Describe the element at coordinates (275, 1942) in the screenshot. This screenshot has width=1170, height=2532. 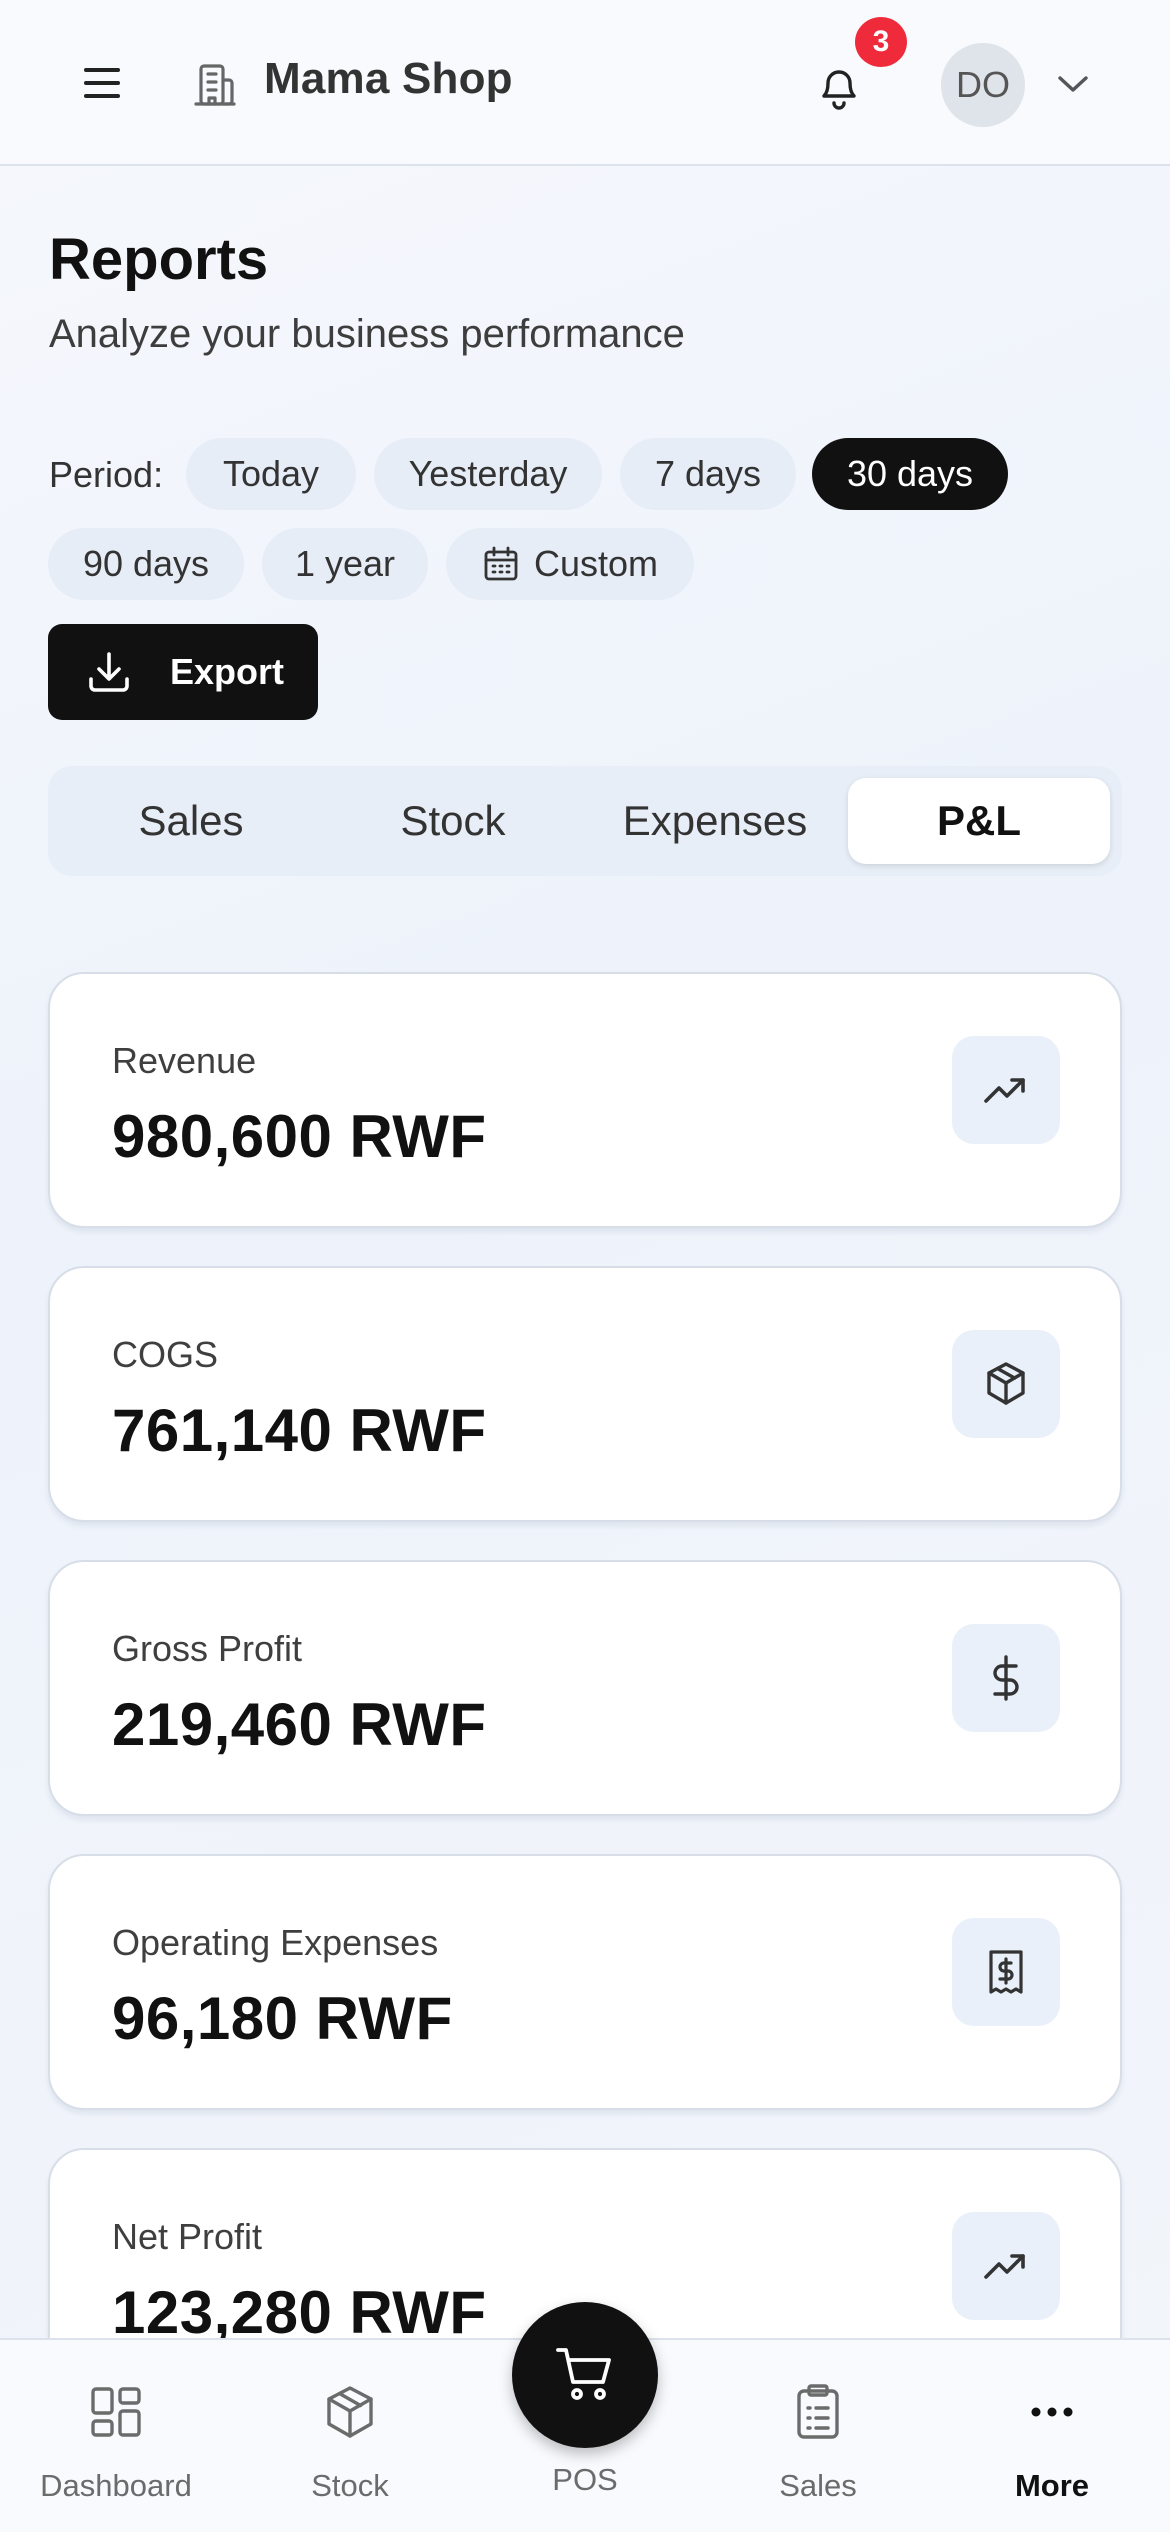
I see `card-label: Operating Expenses` at that location.